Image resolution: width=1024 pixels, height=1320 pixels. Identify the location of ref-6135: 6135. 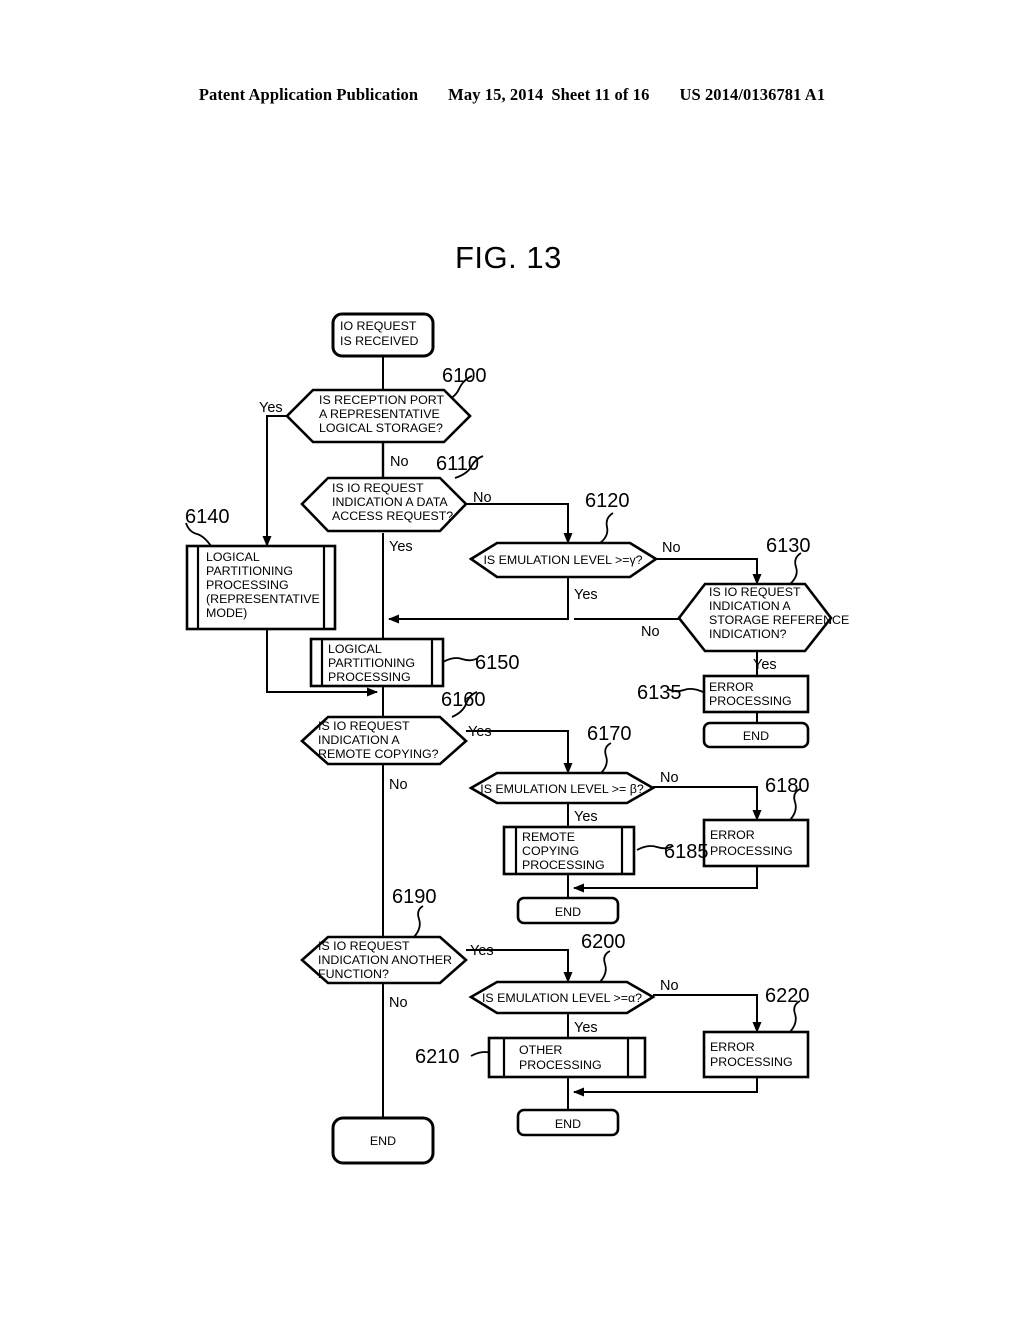
(659, 693).